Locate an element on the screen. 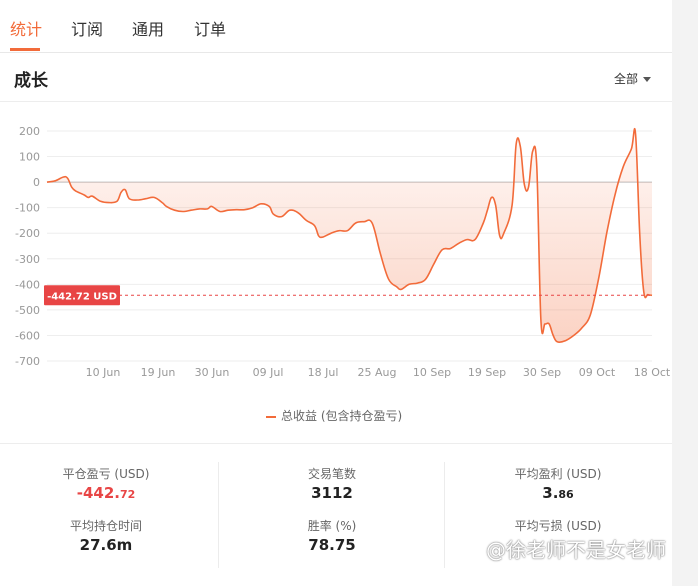 The width and height of the screenshot is (698, 586). y-tick-label: -400 is located at coordinates (27, 284).